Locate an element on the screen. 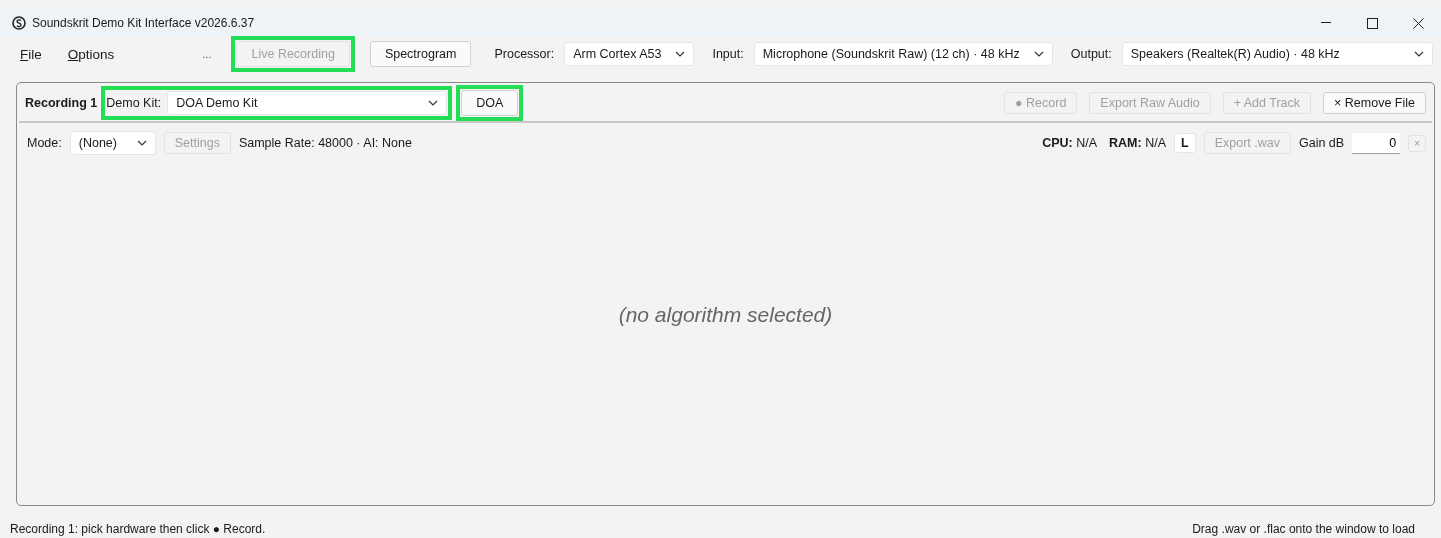  demo-kit-dropdown: DOA Demo Kit is located at coordinates (307, 103).